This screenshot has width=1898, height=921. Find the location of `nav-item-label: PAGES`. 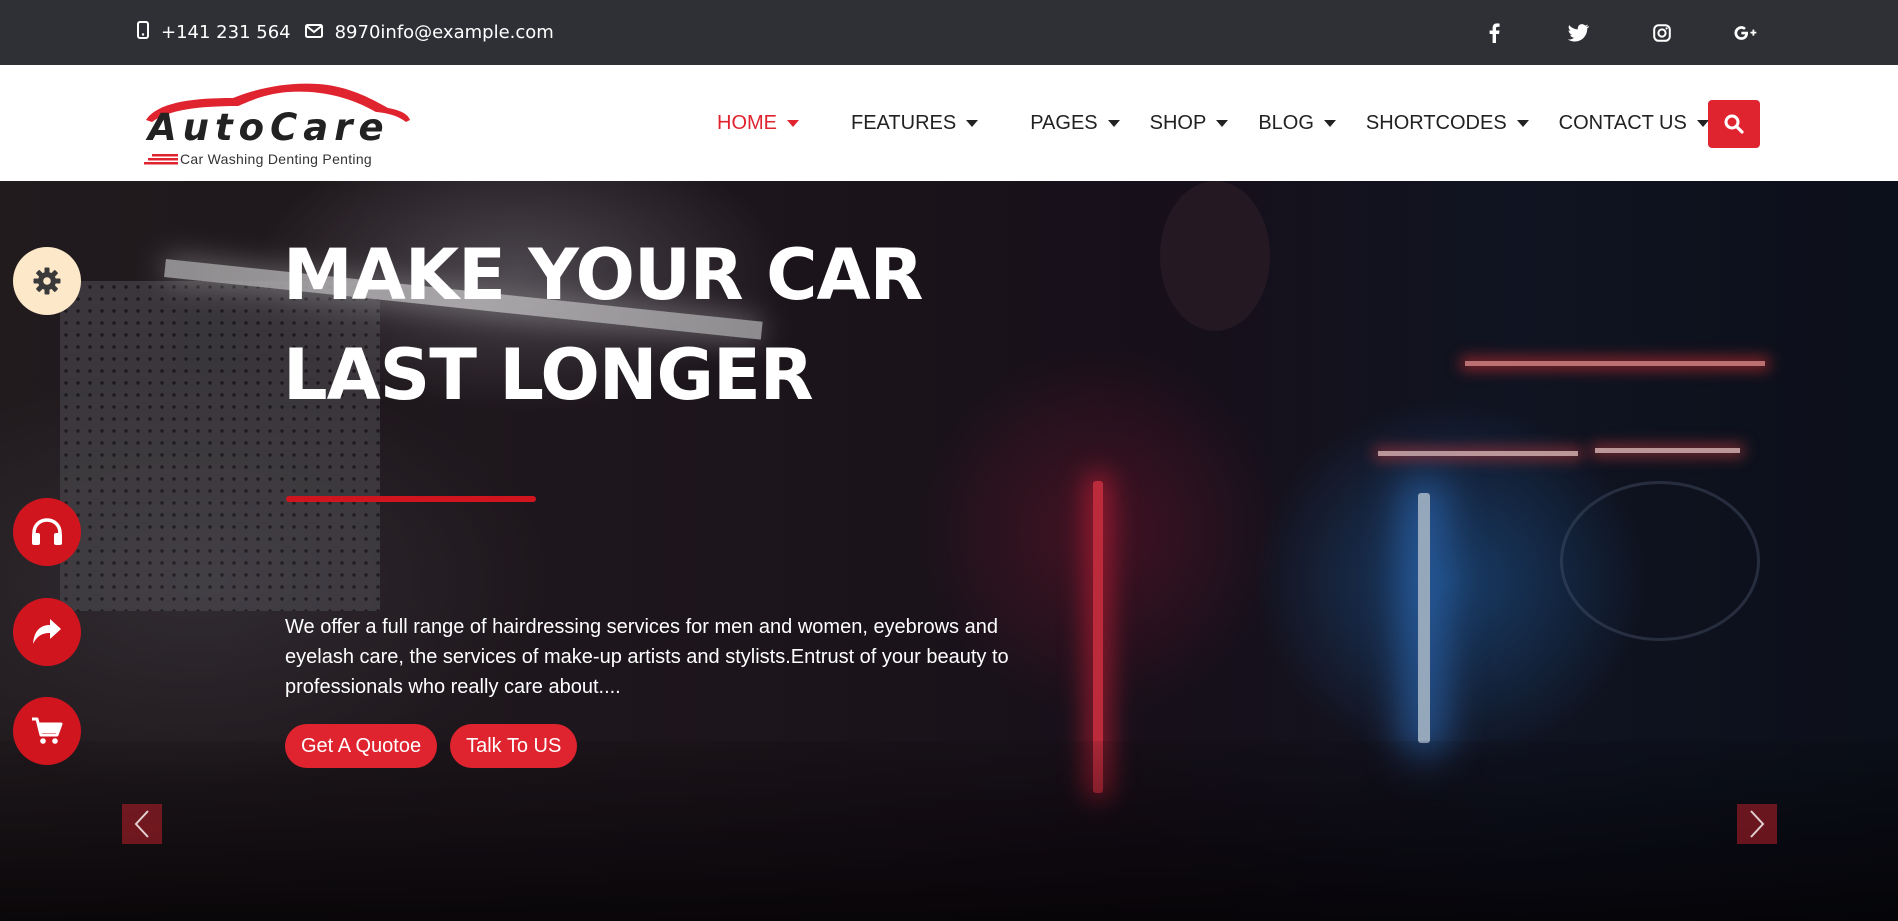

nav-item-label: PAGES is located at coordinates (1064, 122).